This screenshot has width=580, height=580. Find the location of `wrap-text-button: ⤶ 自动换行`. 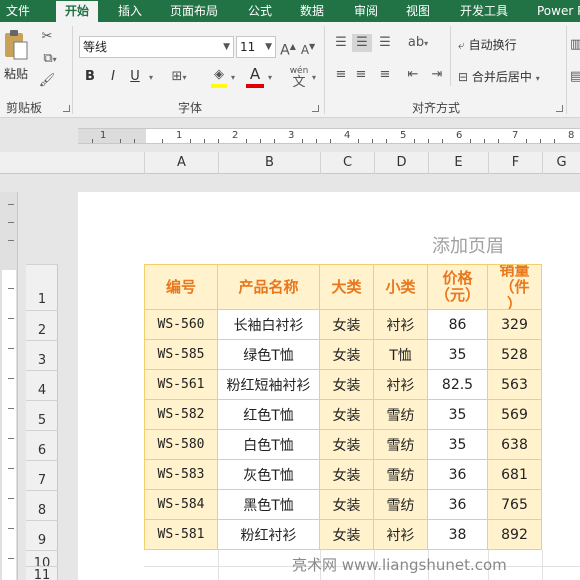

wrap-text-button: ⤶ 自动换行 is located at coordinates (487, 44).